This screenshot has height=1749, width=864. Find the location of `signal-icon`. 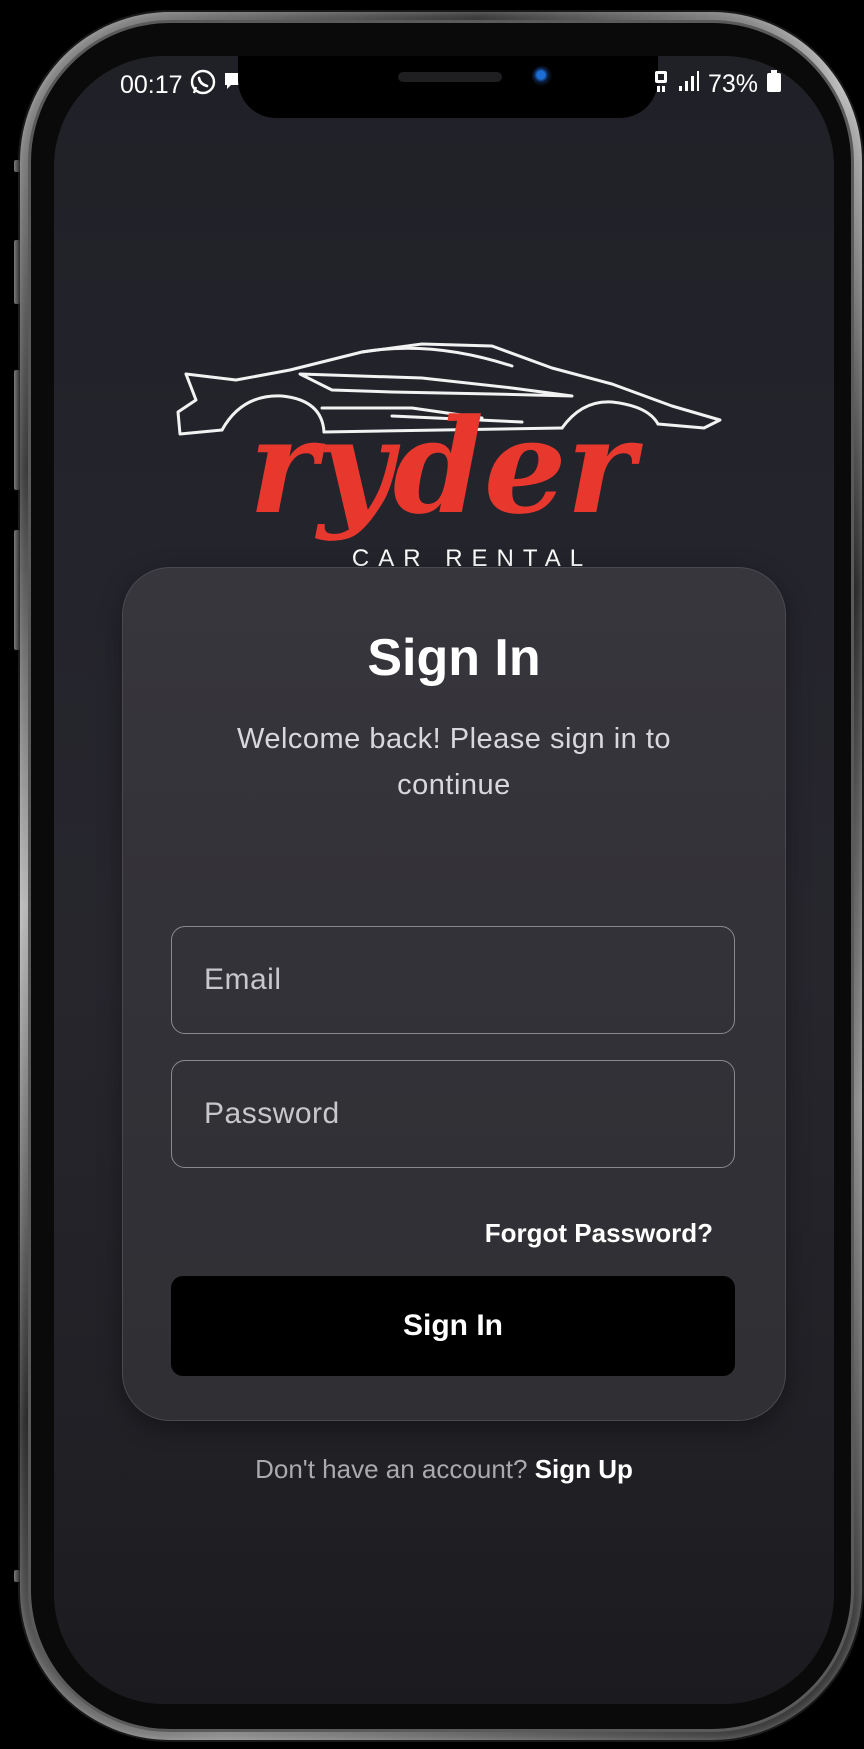

signal-icon is located at coordinates (689, 84).